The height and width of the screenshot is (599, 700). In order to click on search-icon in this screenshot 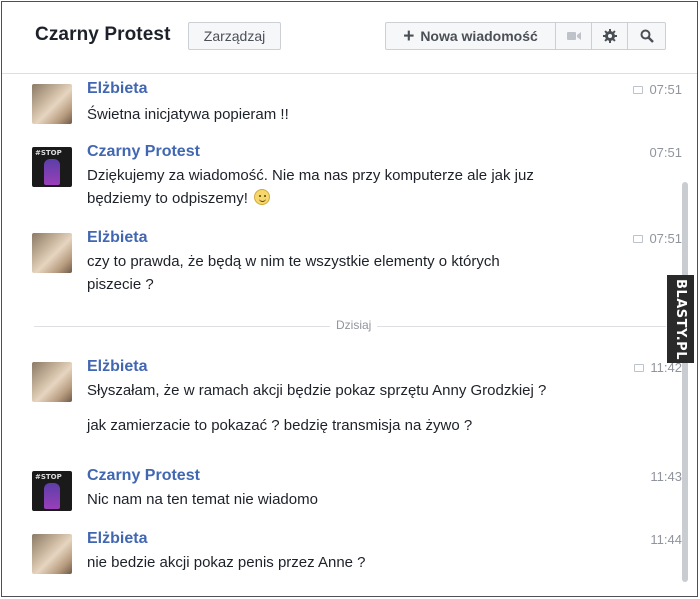, I will do `click(647, 36)`.